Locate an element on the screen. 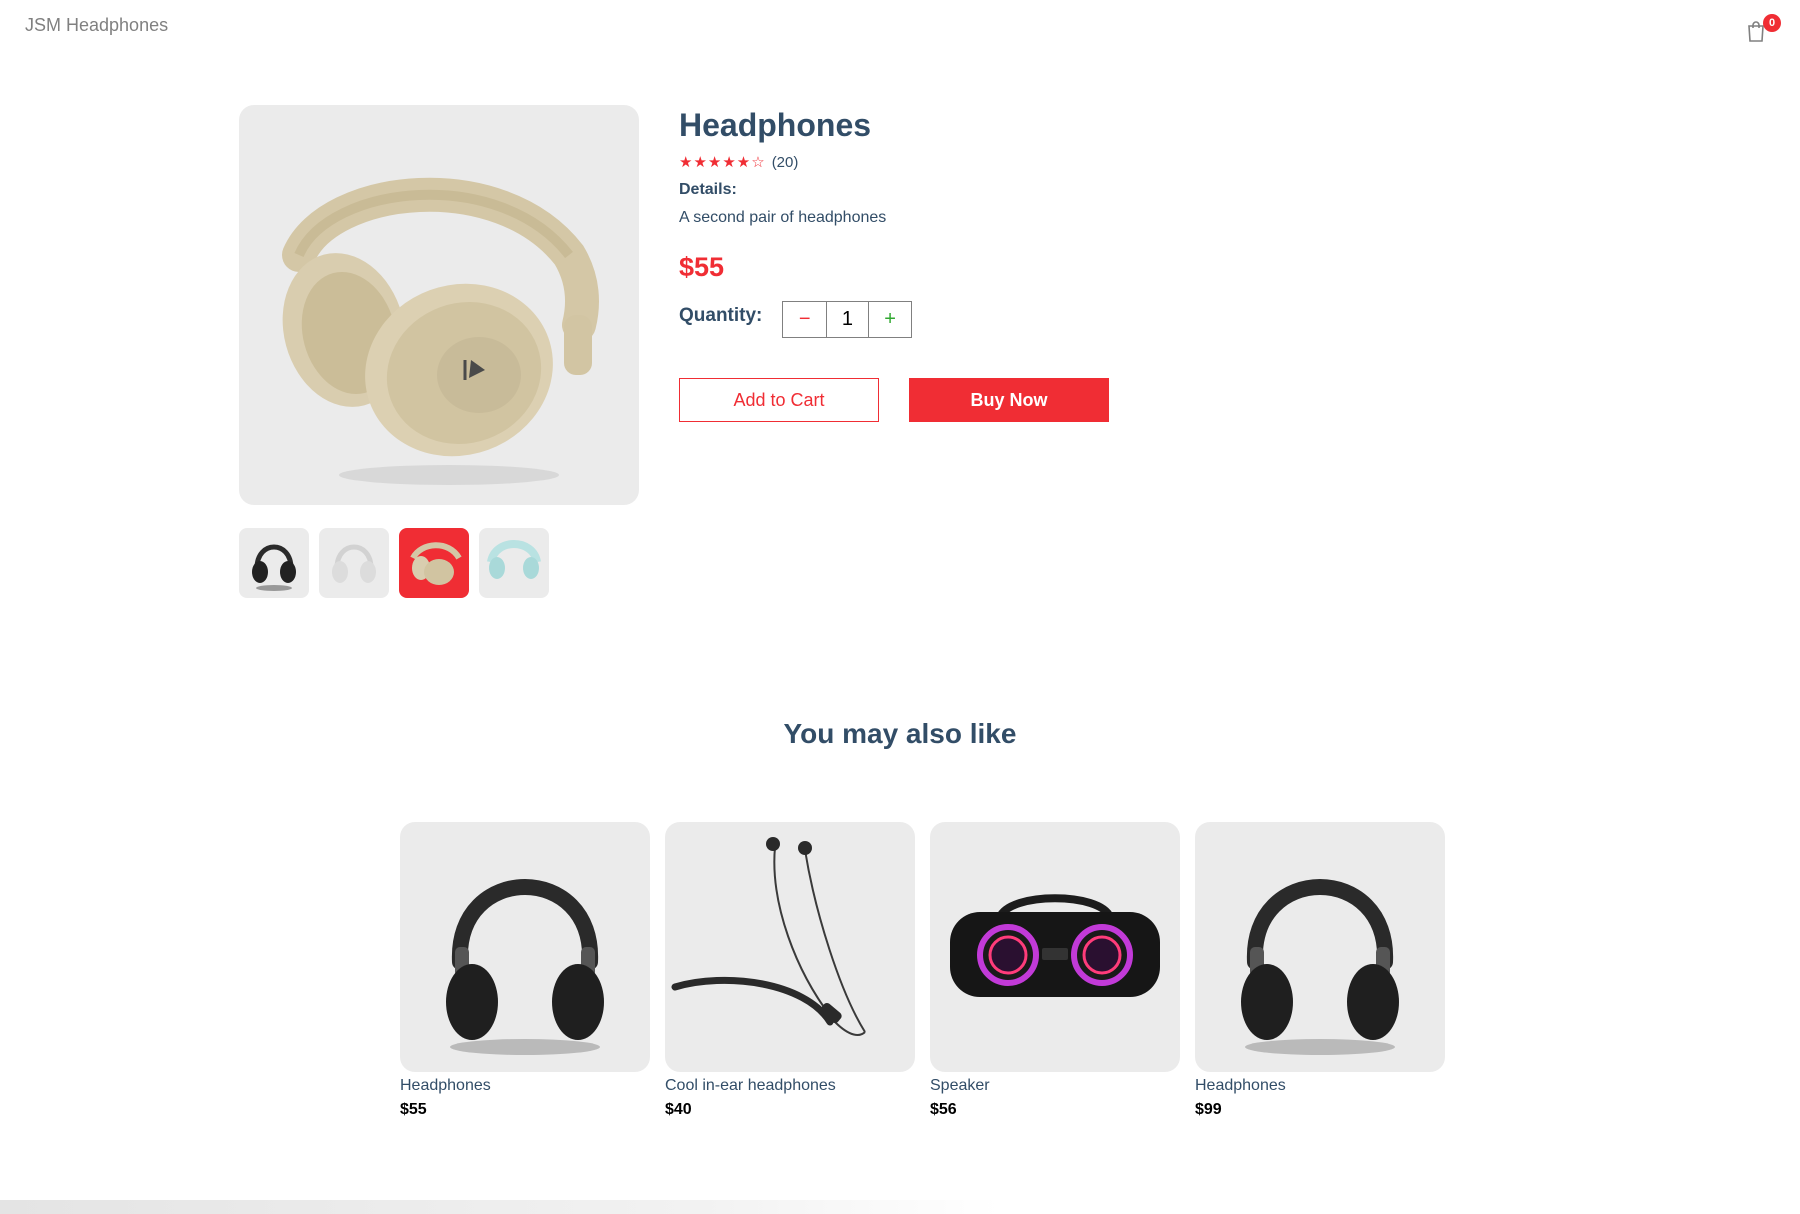  also-like-title: You may also like is located at coordinates (900, 733).